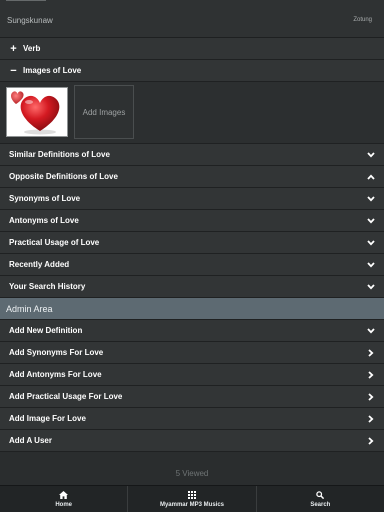  What do you see at coordinates (192, 199) in the screenshot?
I see `row-synonyms-of-love: Synonyms of Love` at bounding box center [192, 199].